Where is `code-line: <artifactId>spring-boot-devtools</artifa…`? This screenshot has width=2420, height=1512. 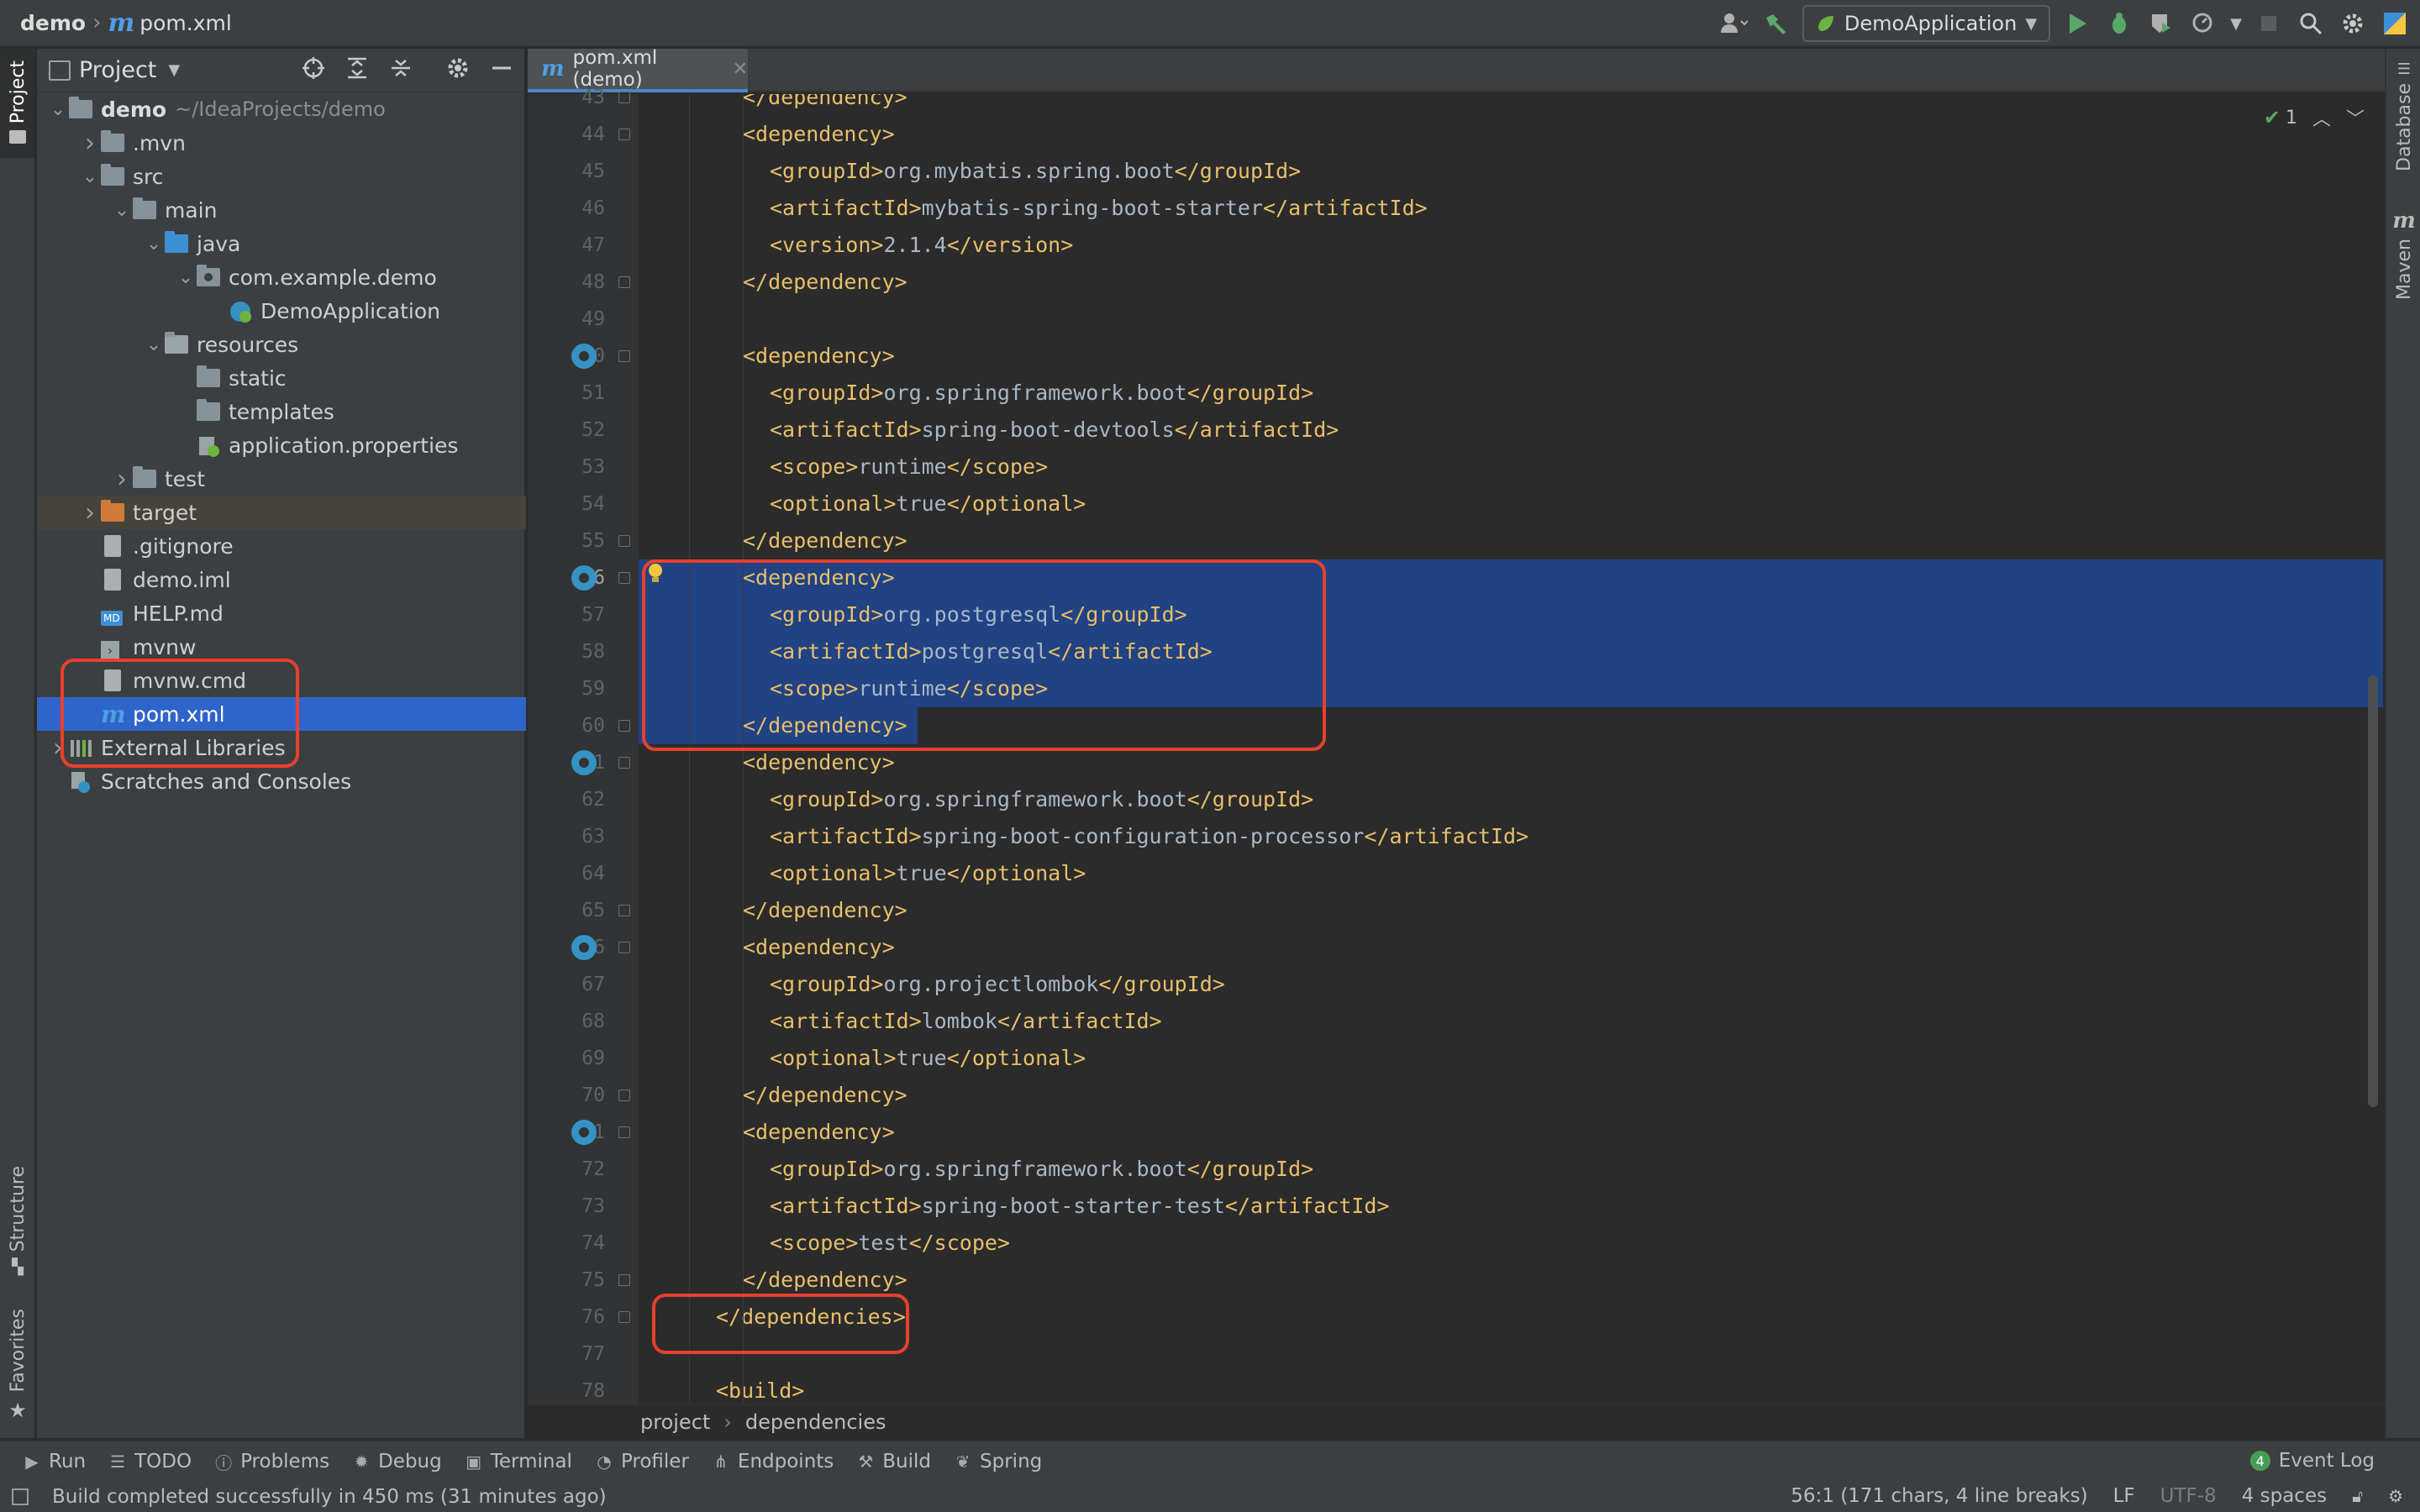 code-line: <artifactId>spring-boot-devtools</artifa… is located at coordinates (1511, 430).